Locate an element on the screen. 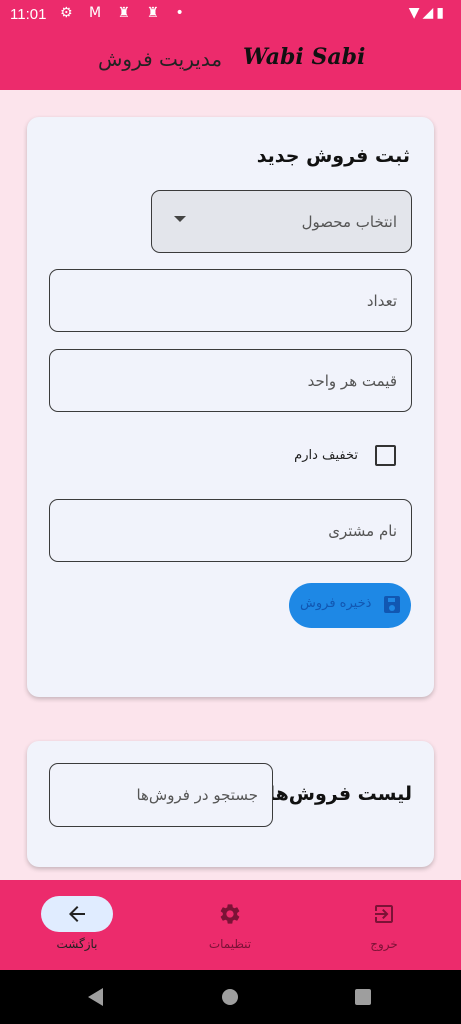 The image size is (461, 1024). discount-row: تخفیف دارم is located at coordinates (296, 457).